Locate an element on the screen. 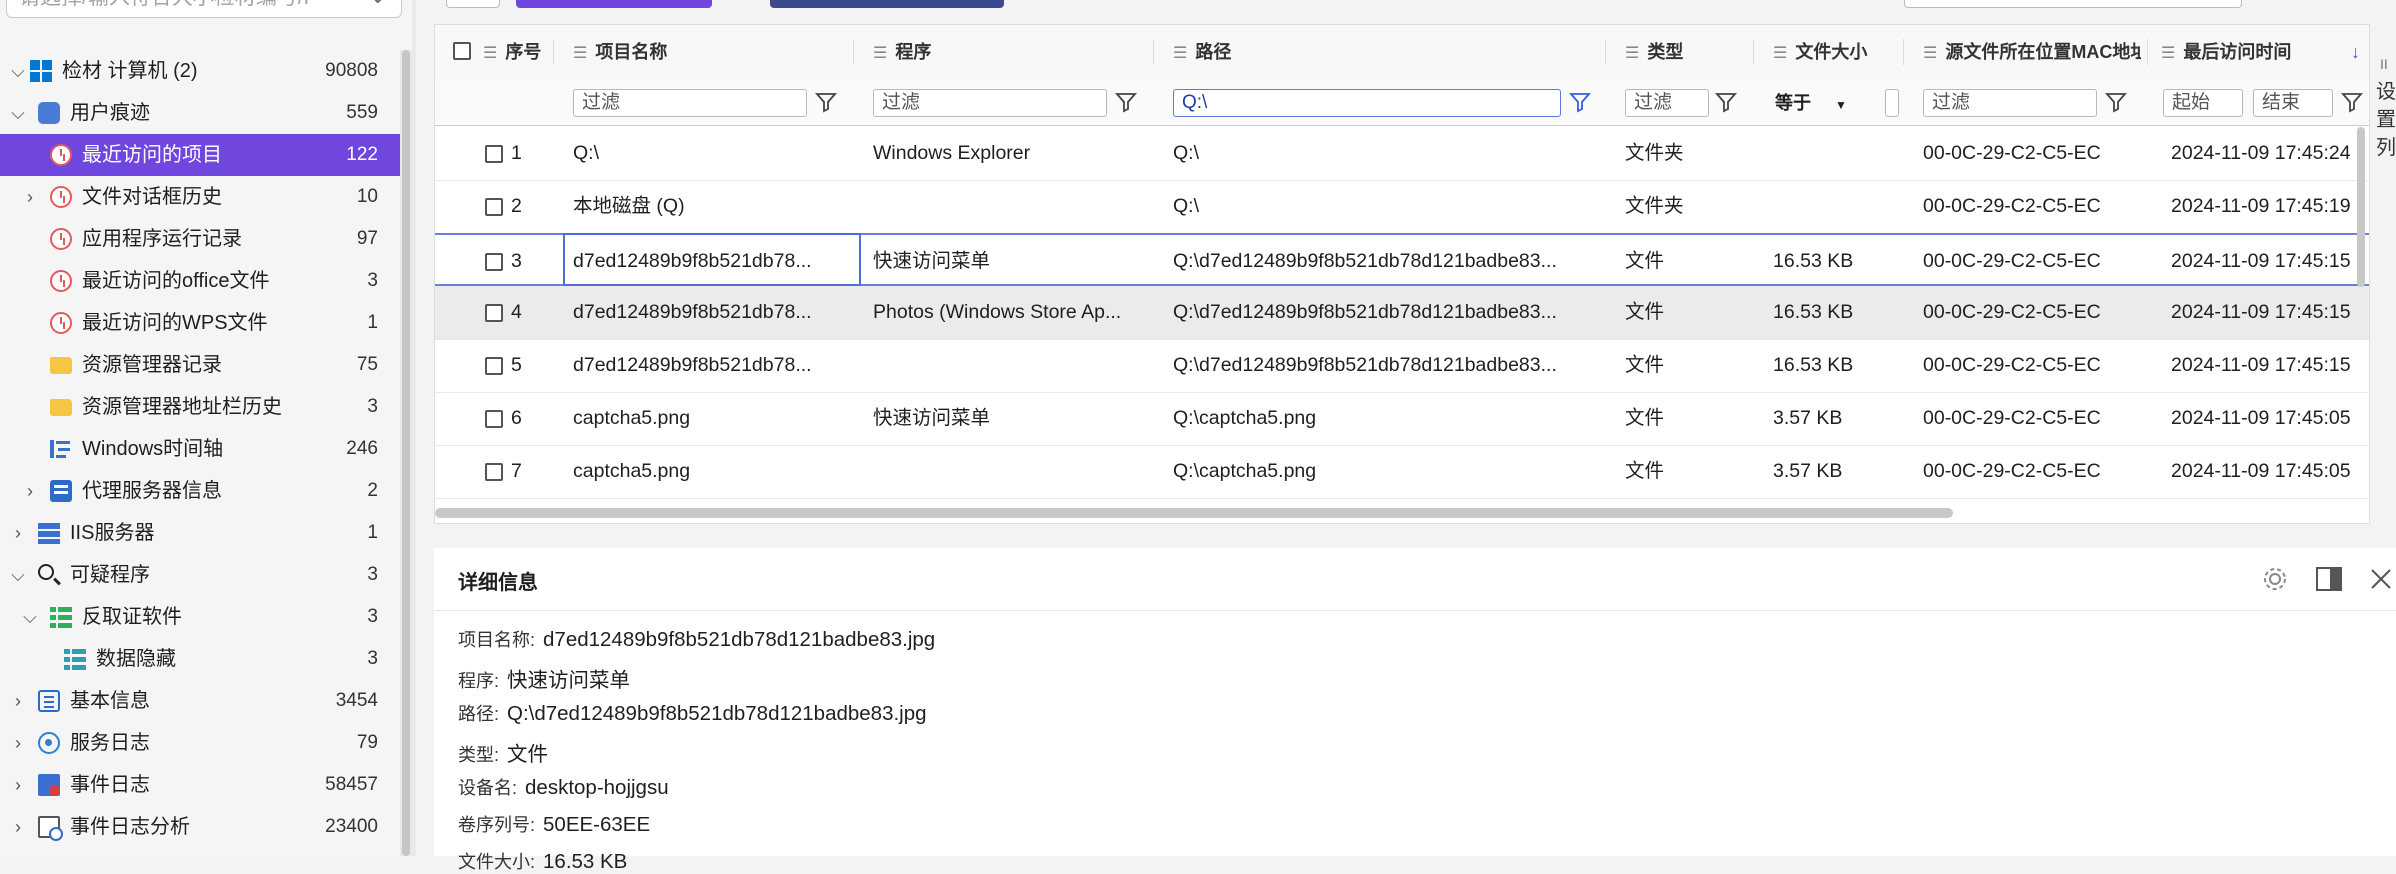 Image resolution: width=2396 pixels, height=874 pixels. column-header-last-access: ☰ 最后访问时间 is located at coordinates (2226, 52).